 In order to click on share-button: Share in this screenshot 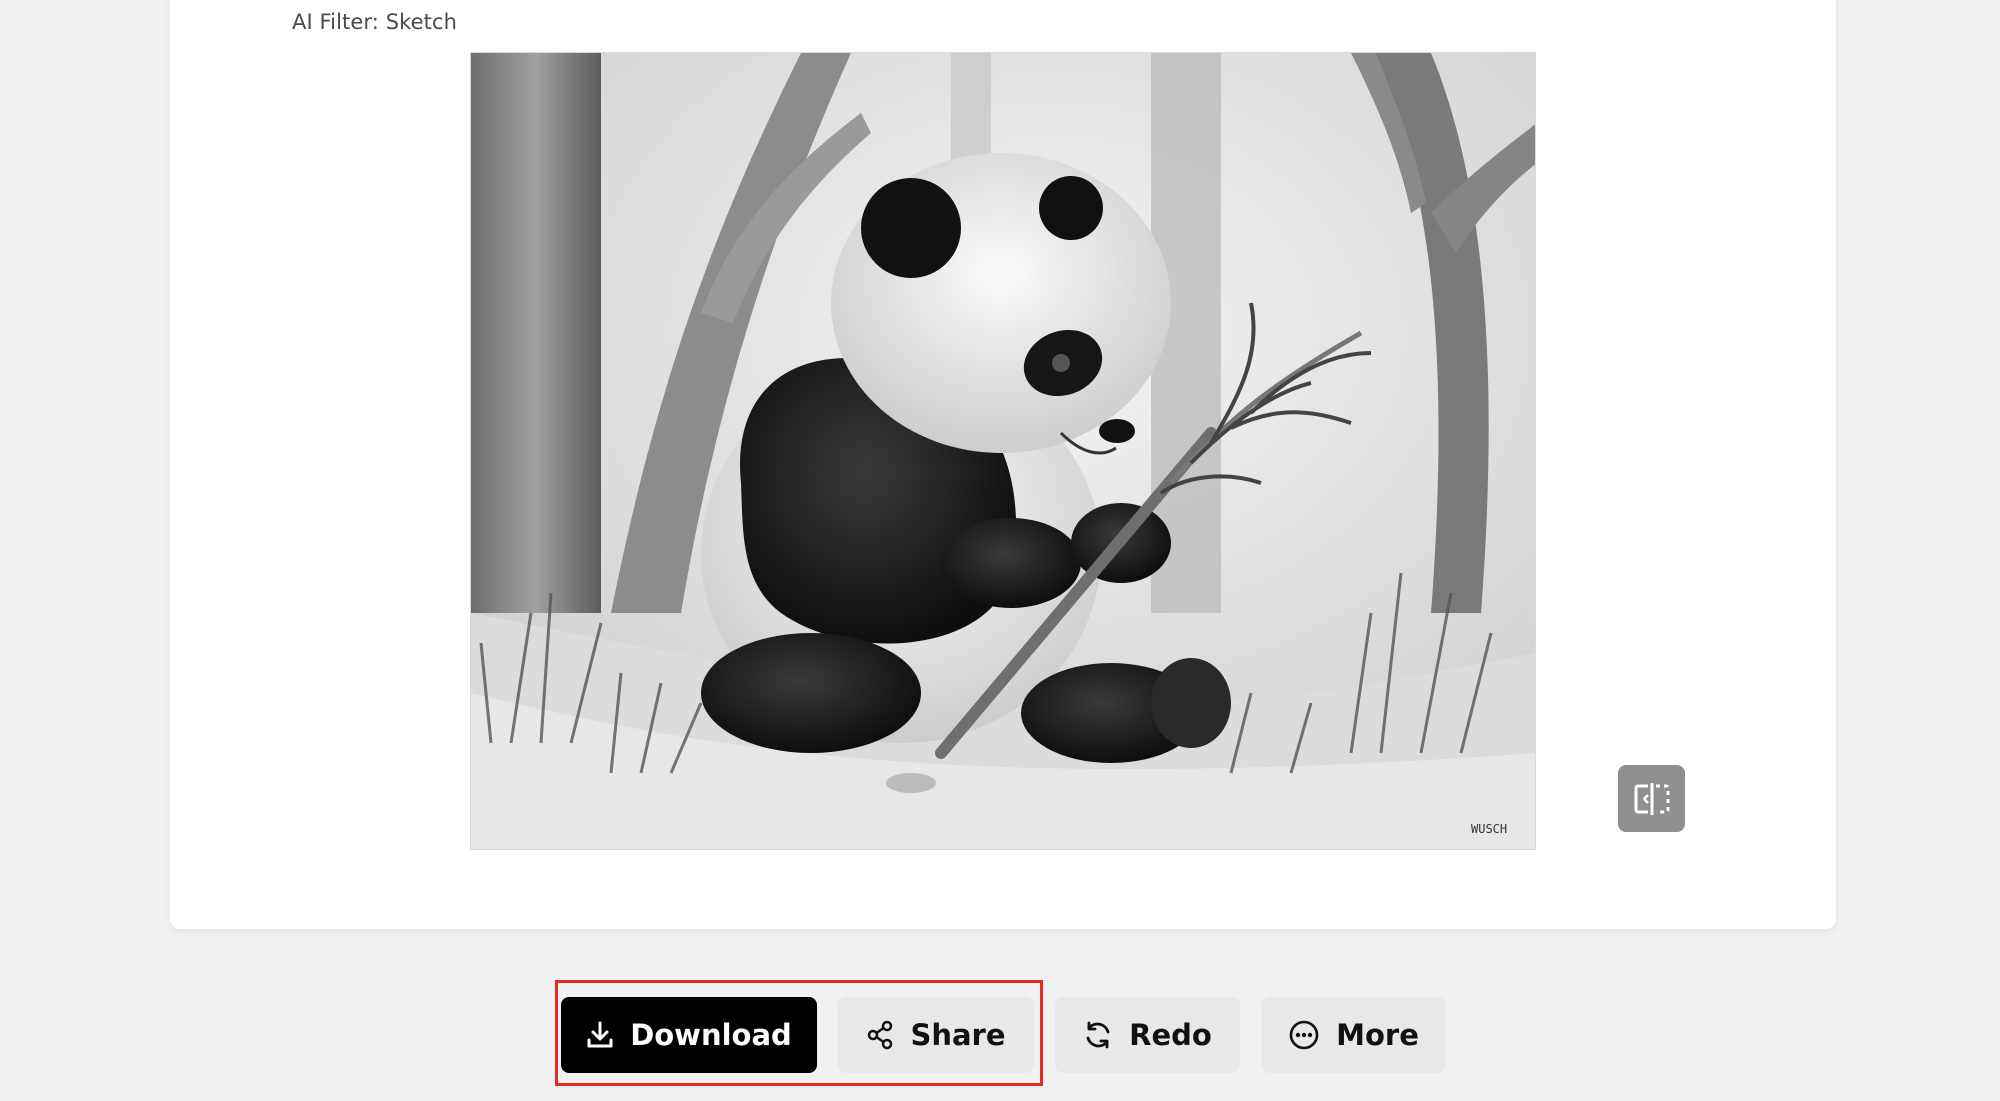, I will do `click(936, 1035)`.